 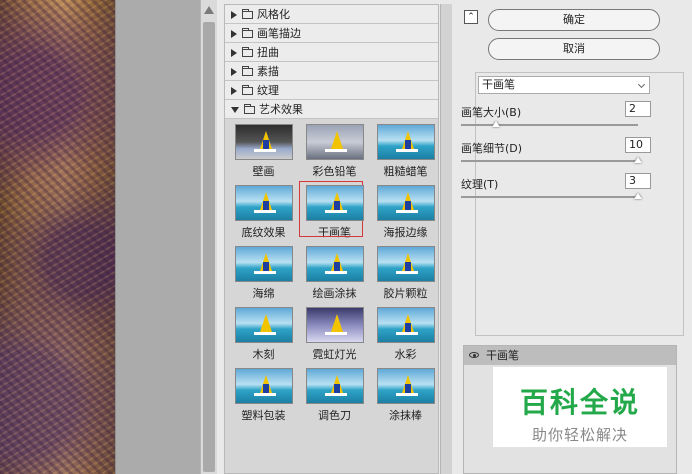 I want to click on filter-watercolor: 水彩, so click(x=405, y=335).